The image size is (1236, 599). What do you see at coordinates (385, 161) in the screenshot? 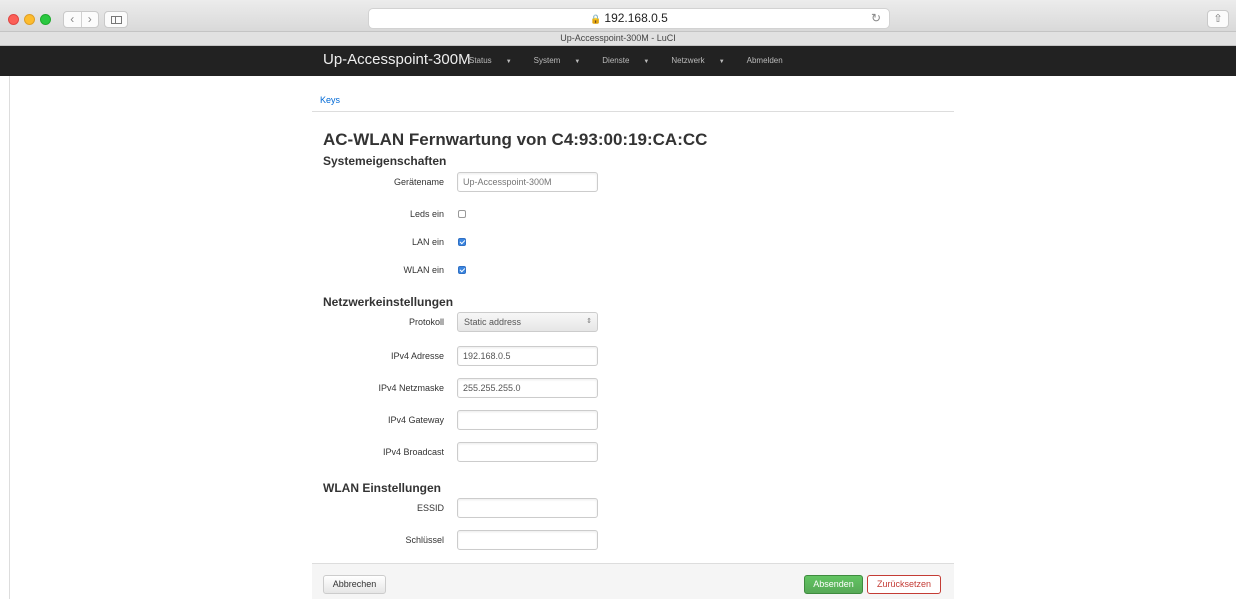
I see `section-title-system: Systemeigenschaften` at bounding box center [385, 161].